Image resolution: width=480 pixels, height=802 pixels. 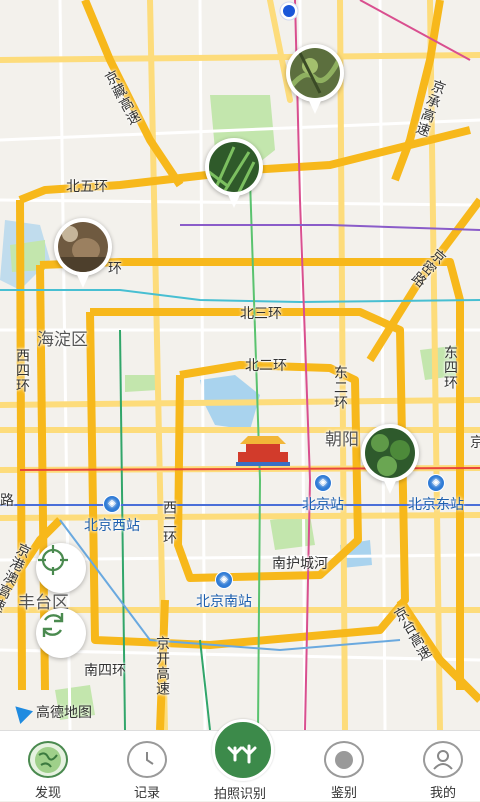 What do you see at coordinates (475, 443) in the screenshot?
I see `road-label-jing: 京` at bounding box center [475, 443].